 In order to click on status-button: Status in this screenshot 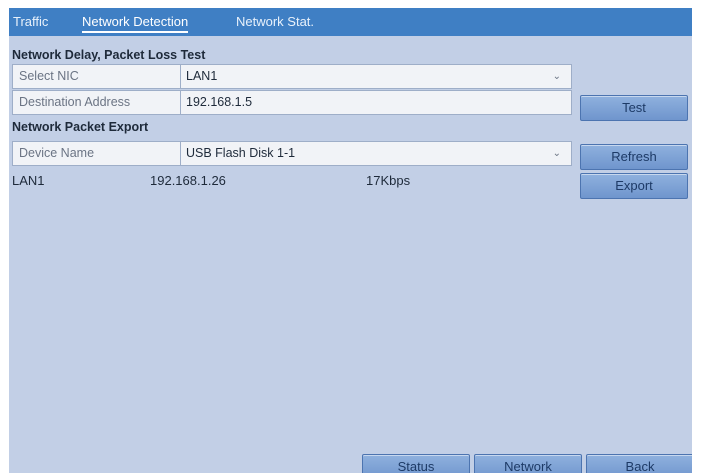, I will do `click(416, 463)`.